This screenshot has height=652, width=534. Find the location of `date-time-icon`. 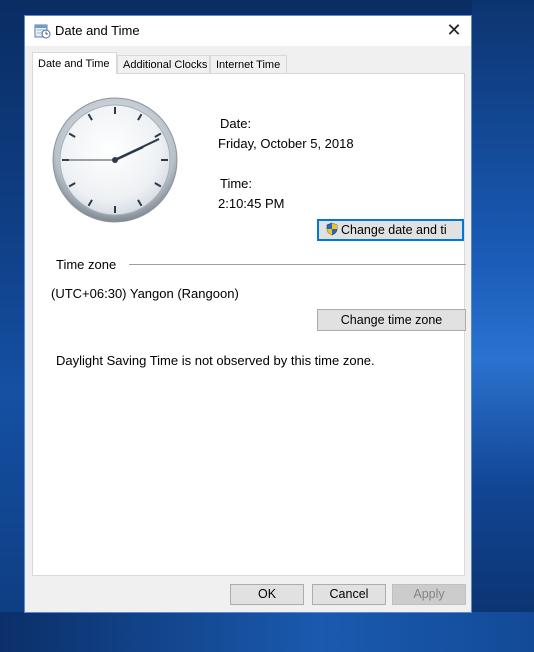

date-time-icon is located at coordinates (42, 31).